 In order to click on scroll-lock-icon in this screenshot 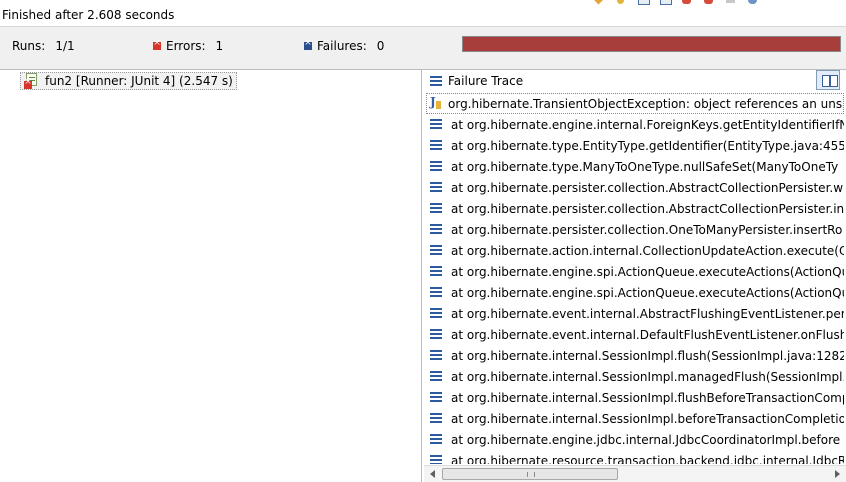, I will do `click(643, 3)`.